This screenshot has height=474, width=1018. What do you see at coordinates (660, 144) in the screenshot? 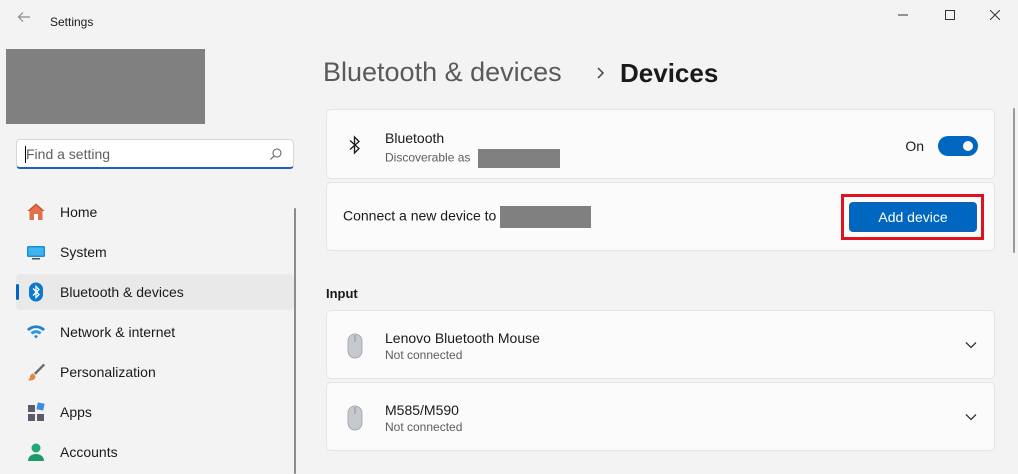
I see `bluetooth-card: Bluetooth Discoverable as On` at bounding box center [660, 144].